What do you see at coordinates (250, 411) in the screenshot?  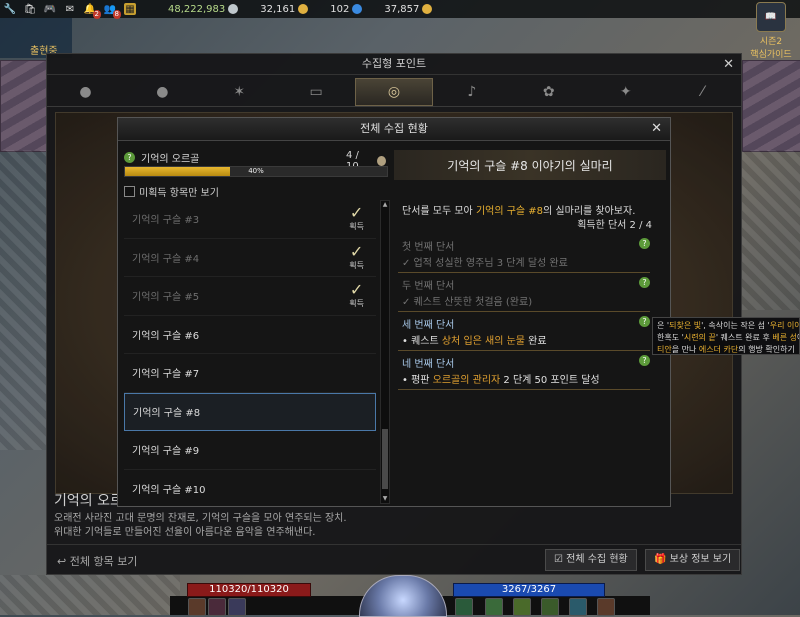 I see `list-item: 기억의 구슬 #8` at bounding box center [250, 411].